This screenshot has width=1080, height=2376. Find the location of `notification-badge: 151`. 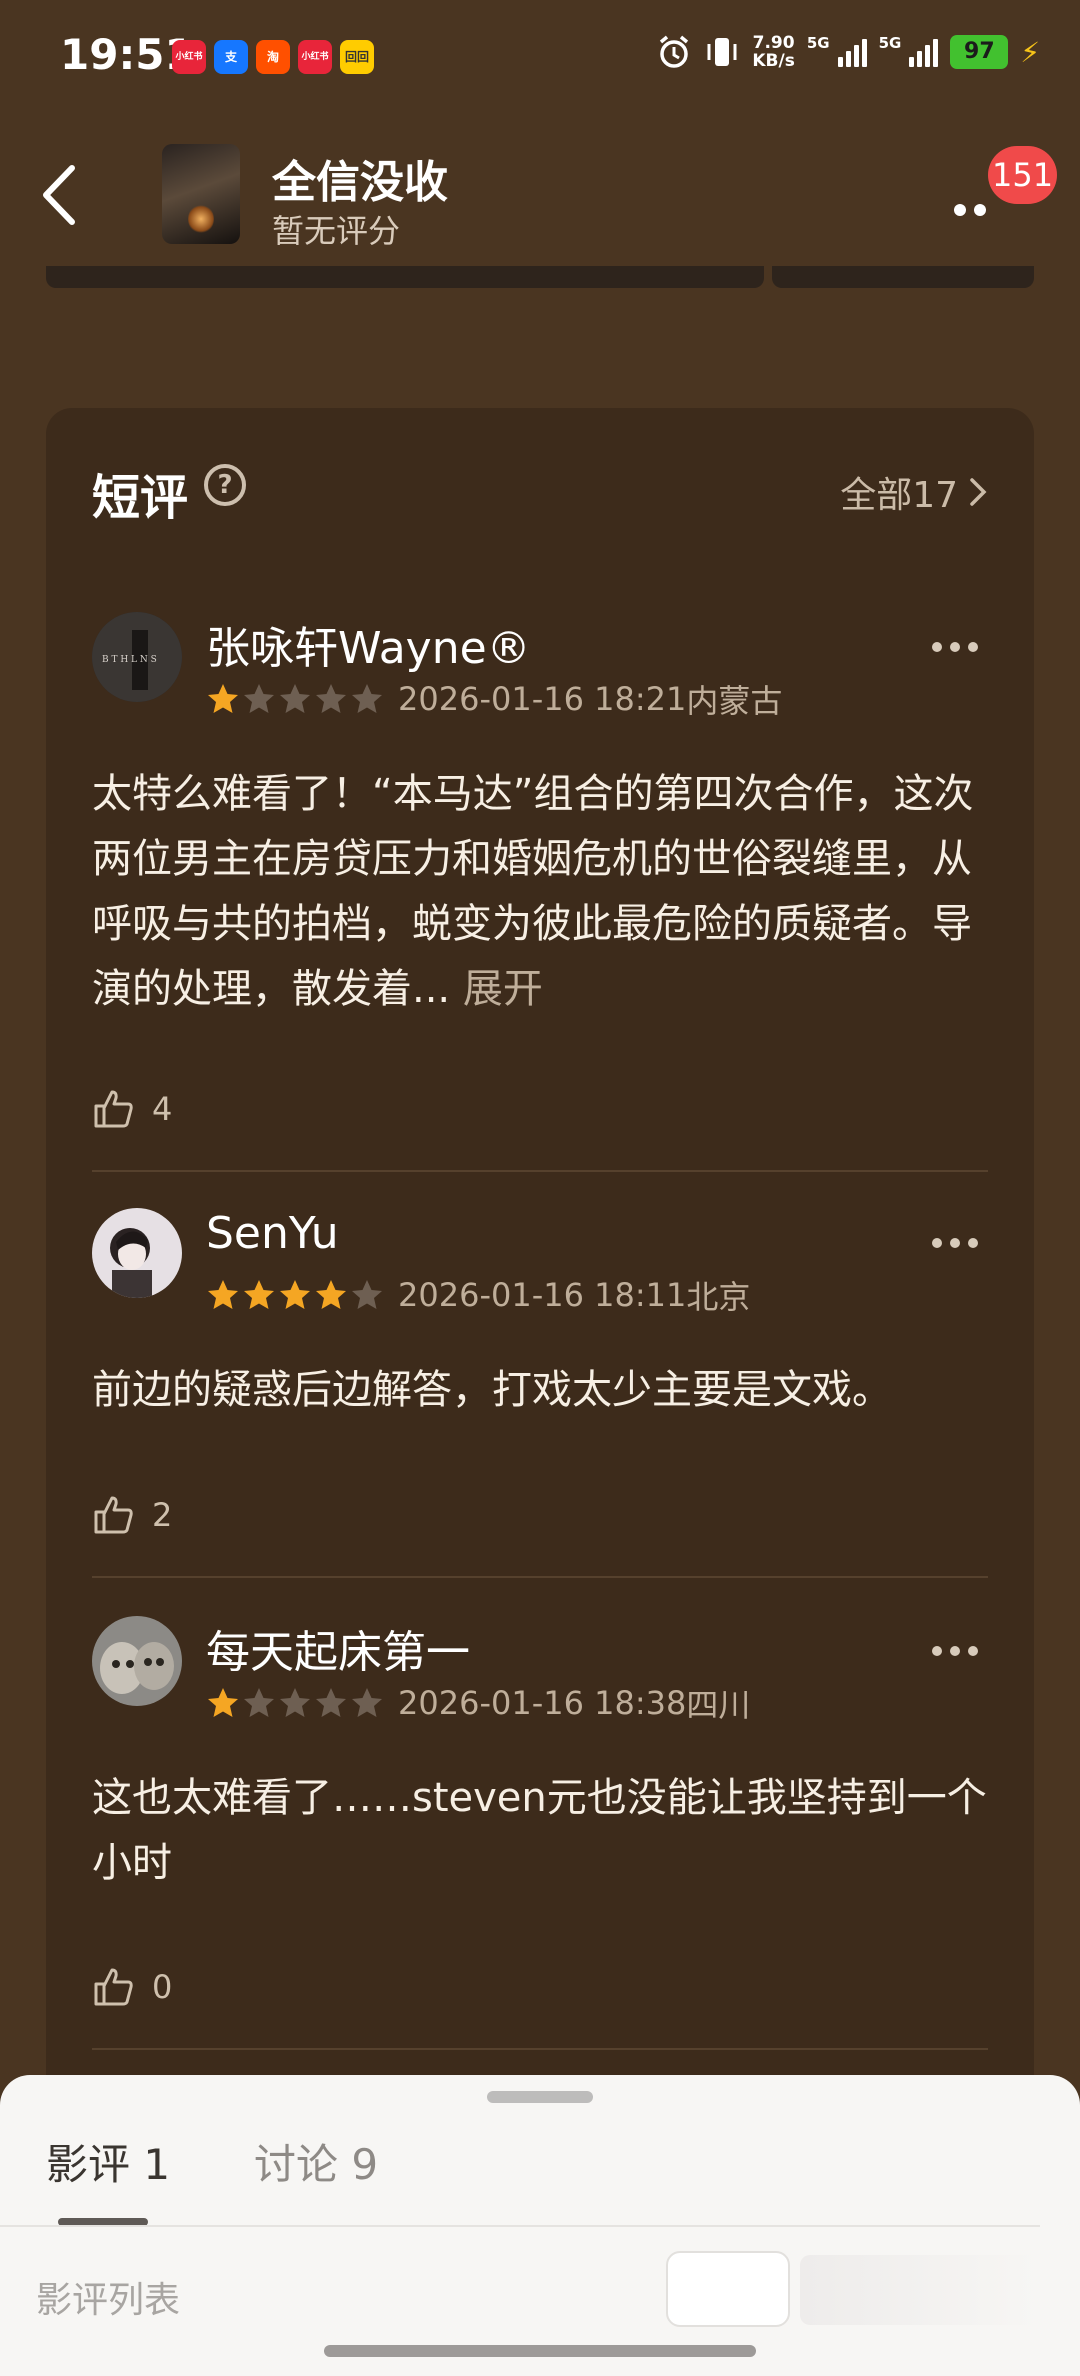

notification-badge: 151 is located at coordinates (1023, 175).